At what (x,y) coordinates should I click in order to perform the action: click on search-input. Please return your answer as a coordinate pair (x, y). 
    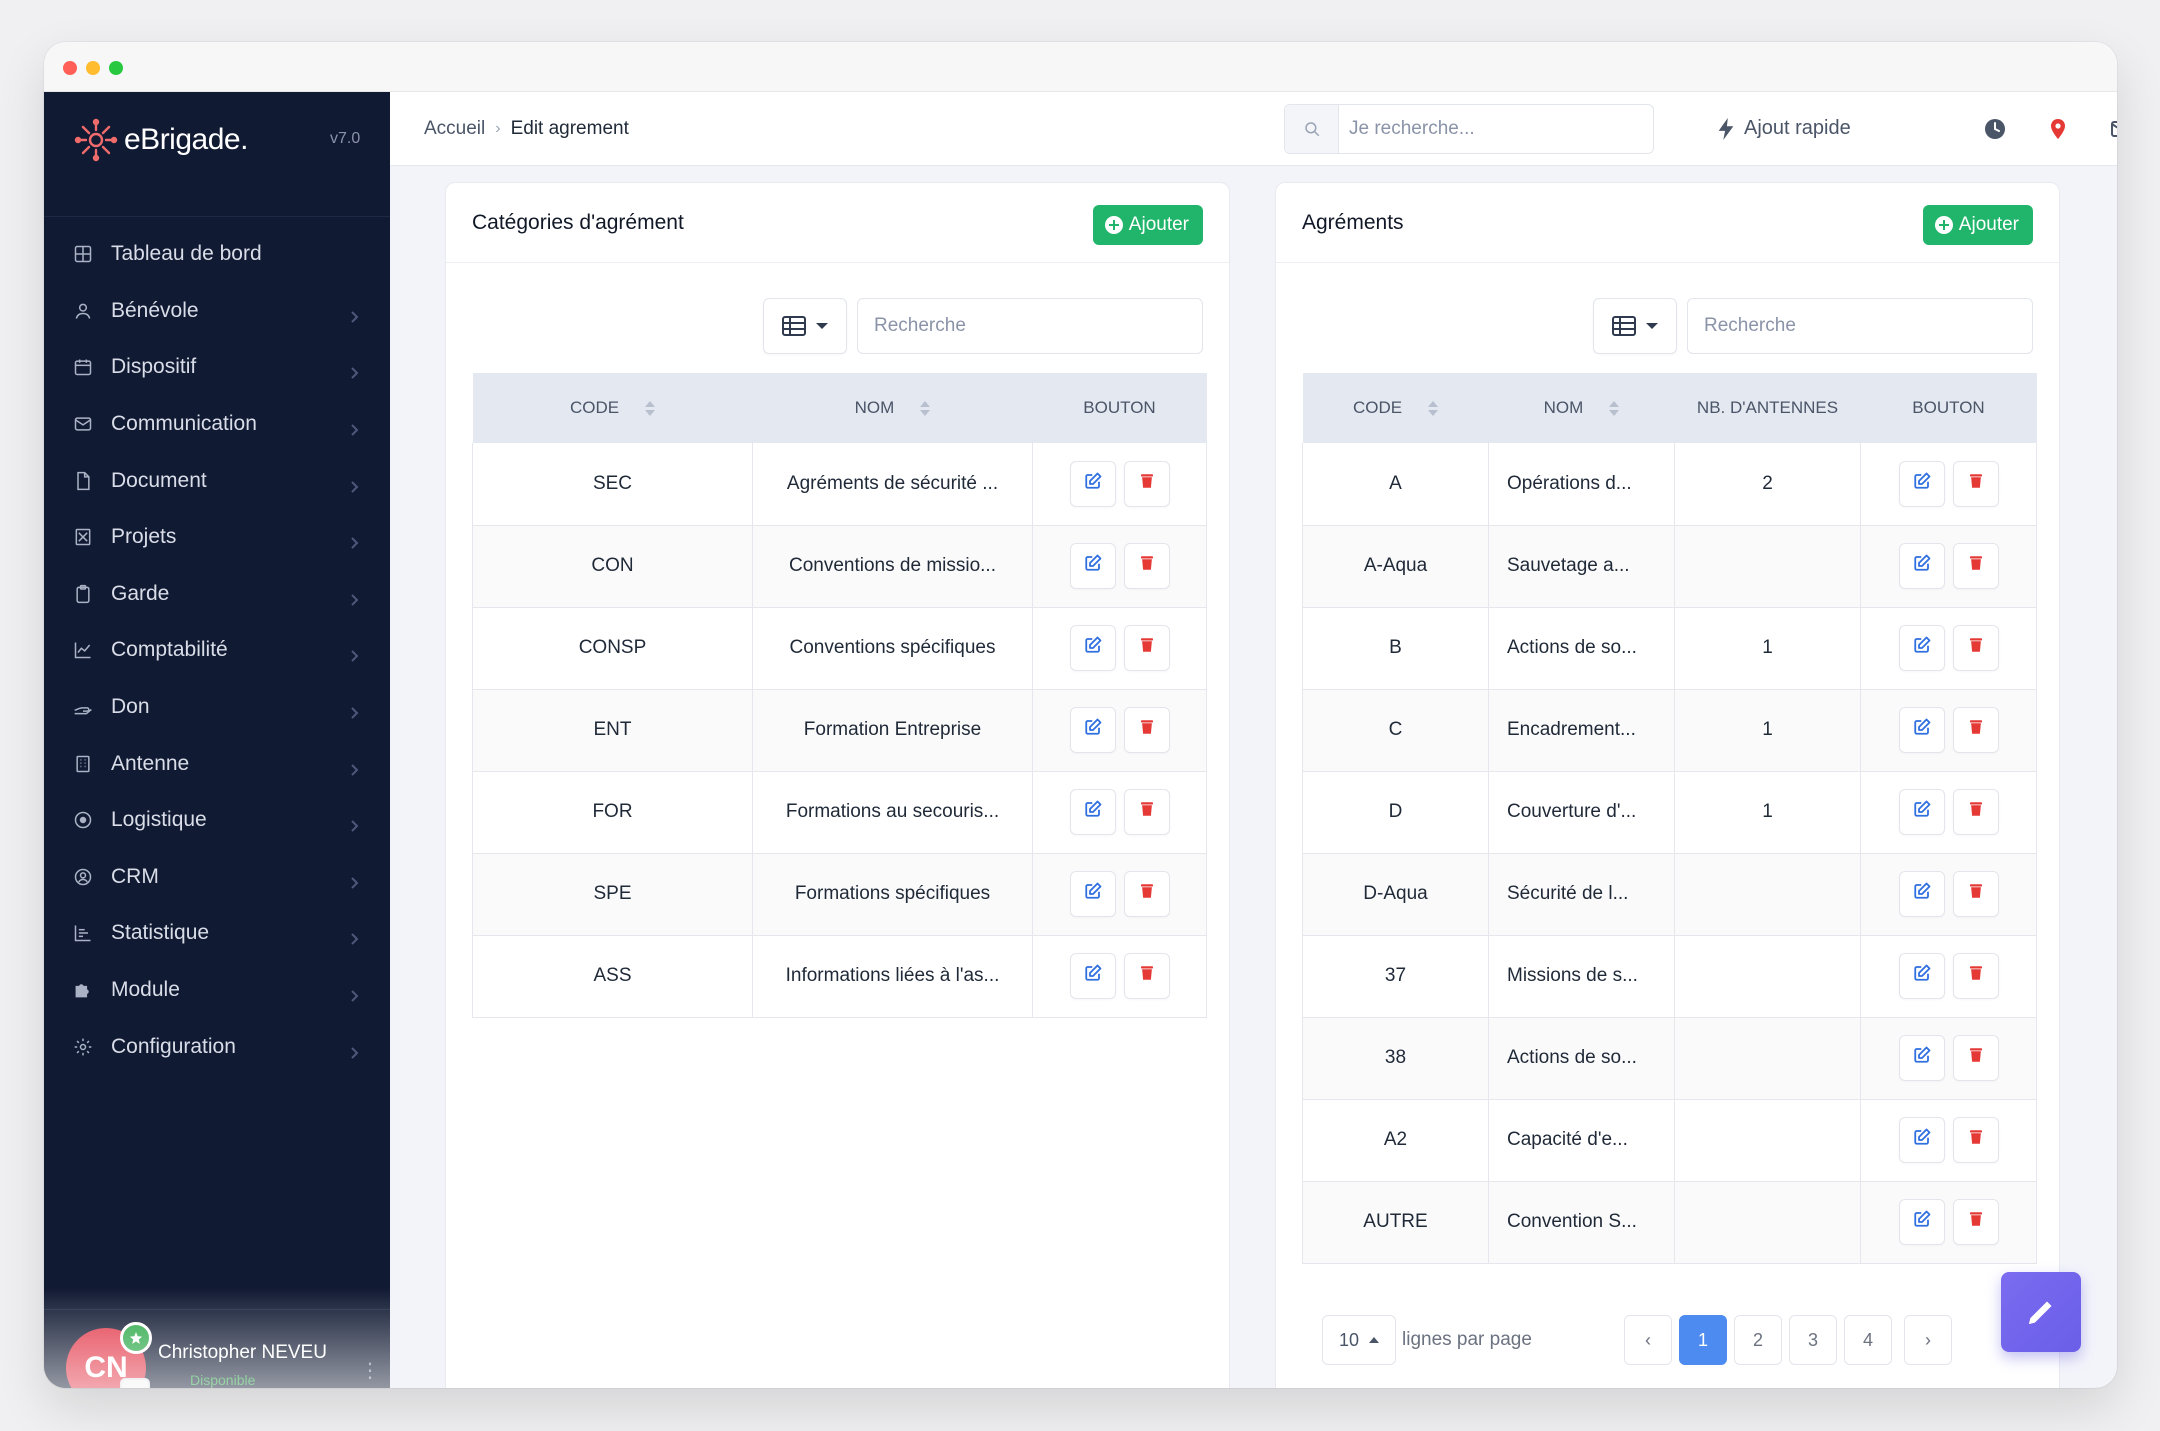
    Looking at the image, I should click on (1494, 129).